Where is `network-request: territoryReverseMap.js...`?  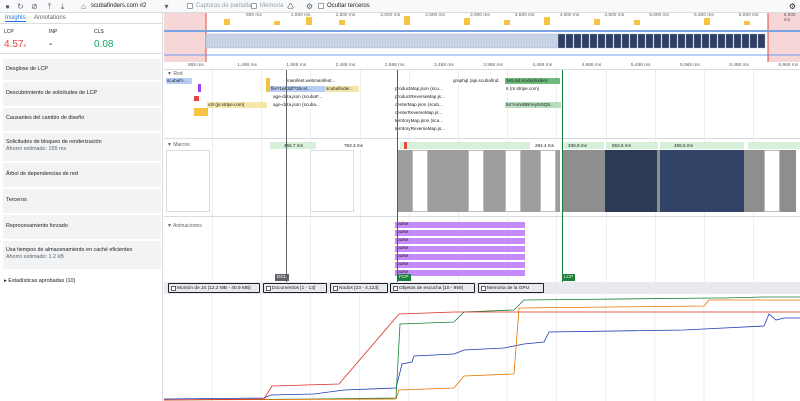
network-request: territoryReverseMap.js... is located at coordinates (423, 129).